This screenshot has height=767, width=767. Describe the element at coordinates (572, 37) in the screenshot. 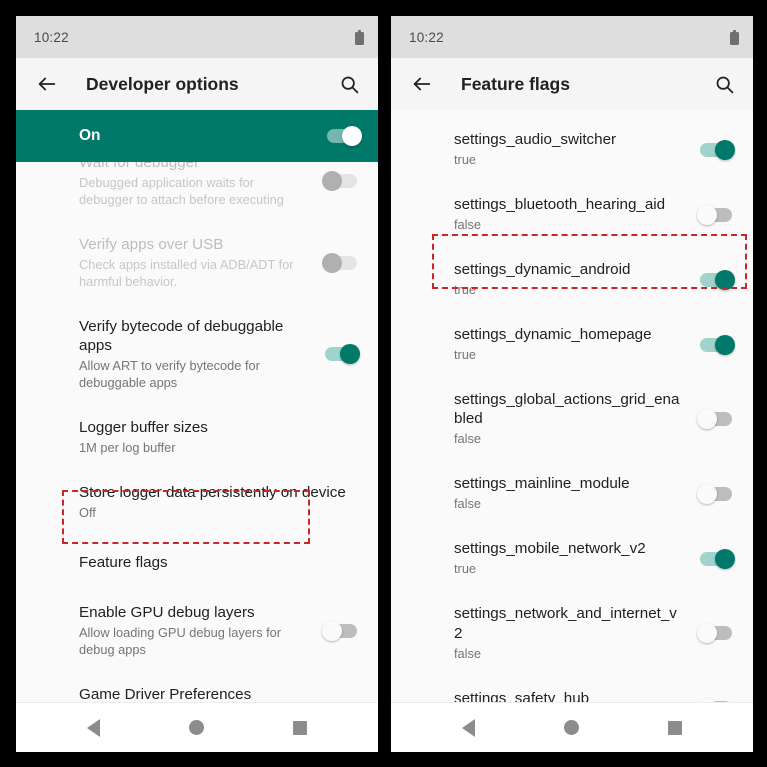

I see `status-bar-right: 10:22` at that location.